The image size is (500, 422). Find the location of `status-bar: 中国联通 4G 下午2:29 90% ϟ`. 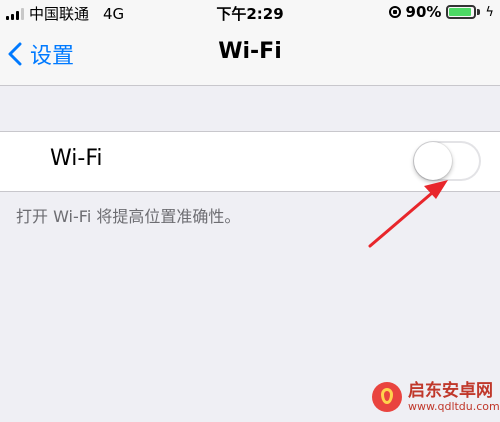

status-bar: 中国联通 4G 下午2:29 90% ϟ is located at coordinates (250, 12).